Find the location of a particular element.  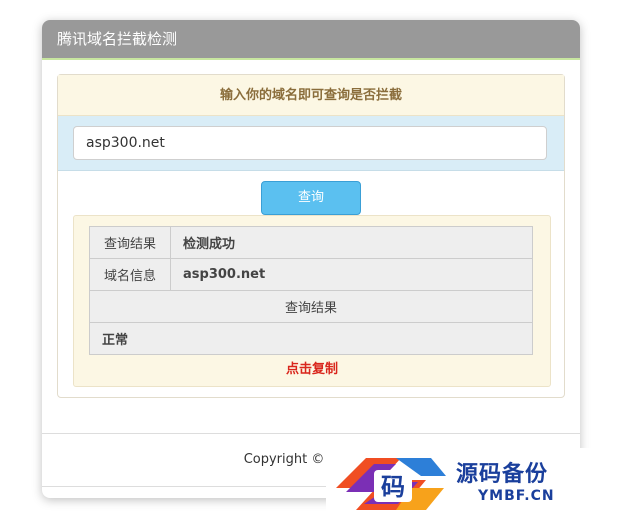

panel-heading: 输入你的域名即可查询是否拦截 is located at coordinates (311, 95).